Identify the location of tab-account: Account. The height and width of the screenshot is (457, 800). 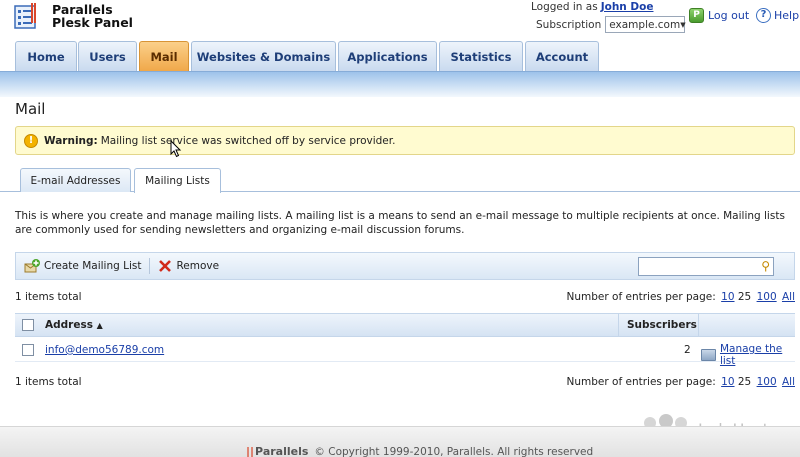
(562, 56).